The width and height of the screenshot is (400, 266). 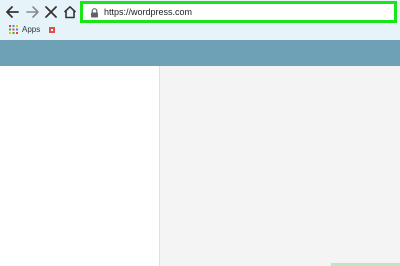 I want to click on home-button, so click(x=70, y=12).